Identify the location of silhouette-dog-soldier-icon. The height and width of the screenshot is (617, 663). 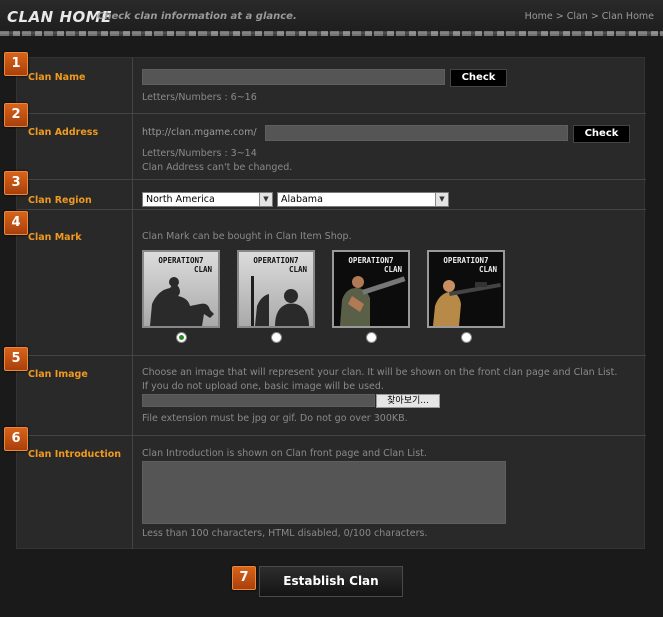
(182, 301).